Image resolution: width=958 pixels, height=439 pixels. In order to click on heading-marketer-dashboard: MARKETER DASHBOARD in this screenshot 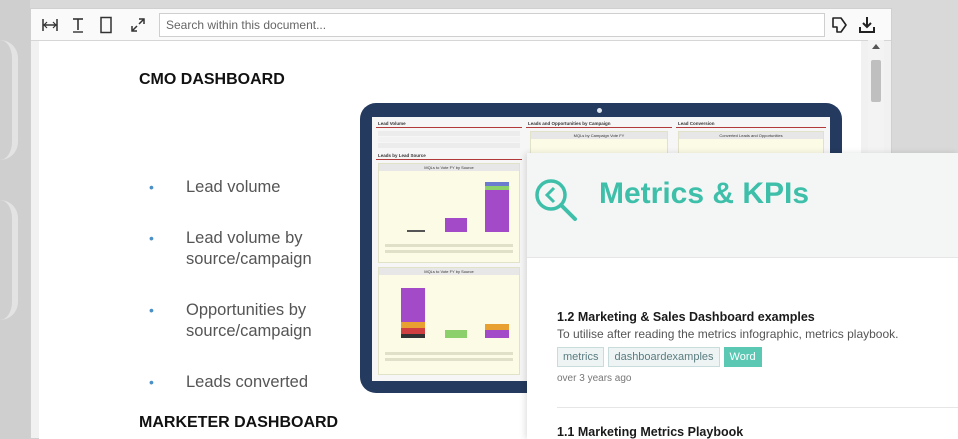, I will do `click(239, 422)`.